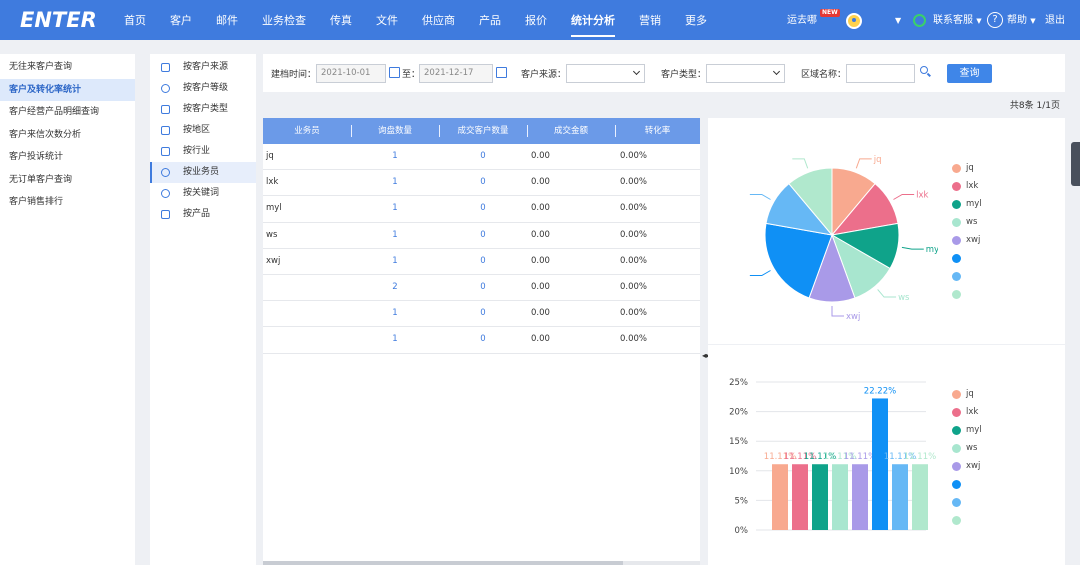  What do you see at coordinates (969, 73) in the screenshot?
I see `query-button: 查询` at bounding box center [969, 73].